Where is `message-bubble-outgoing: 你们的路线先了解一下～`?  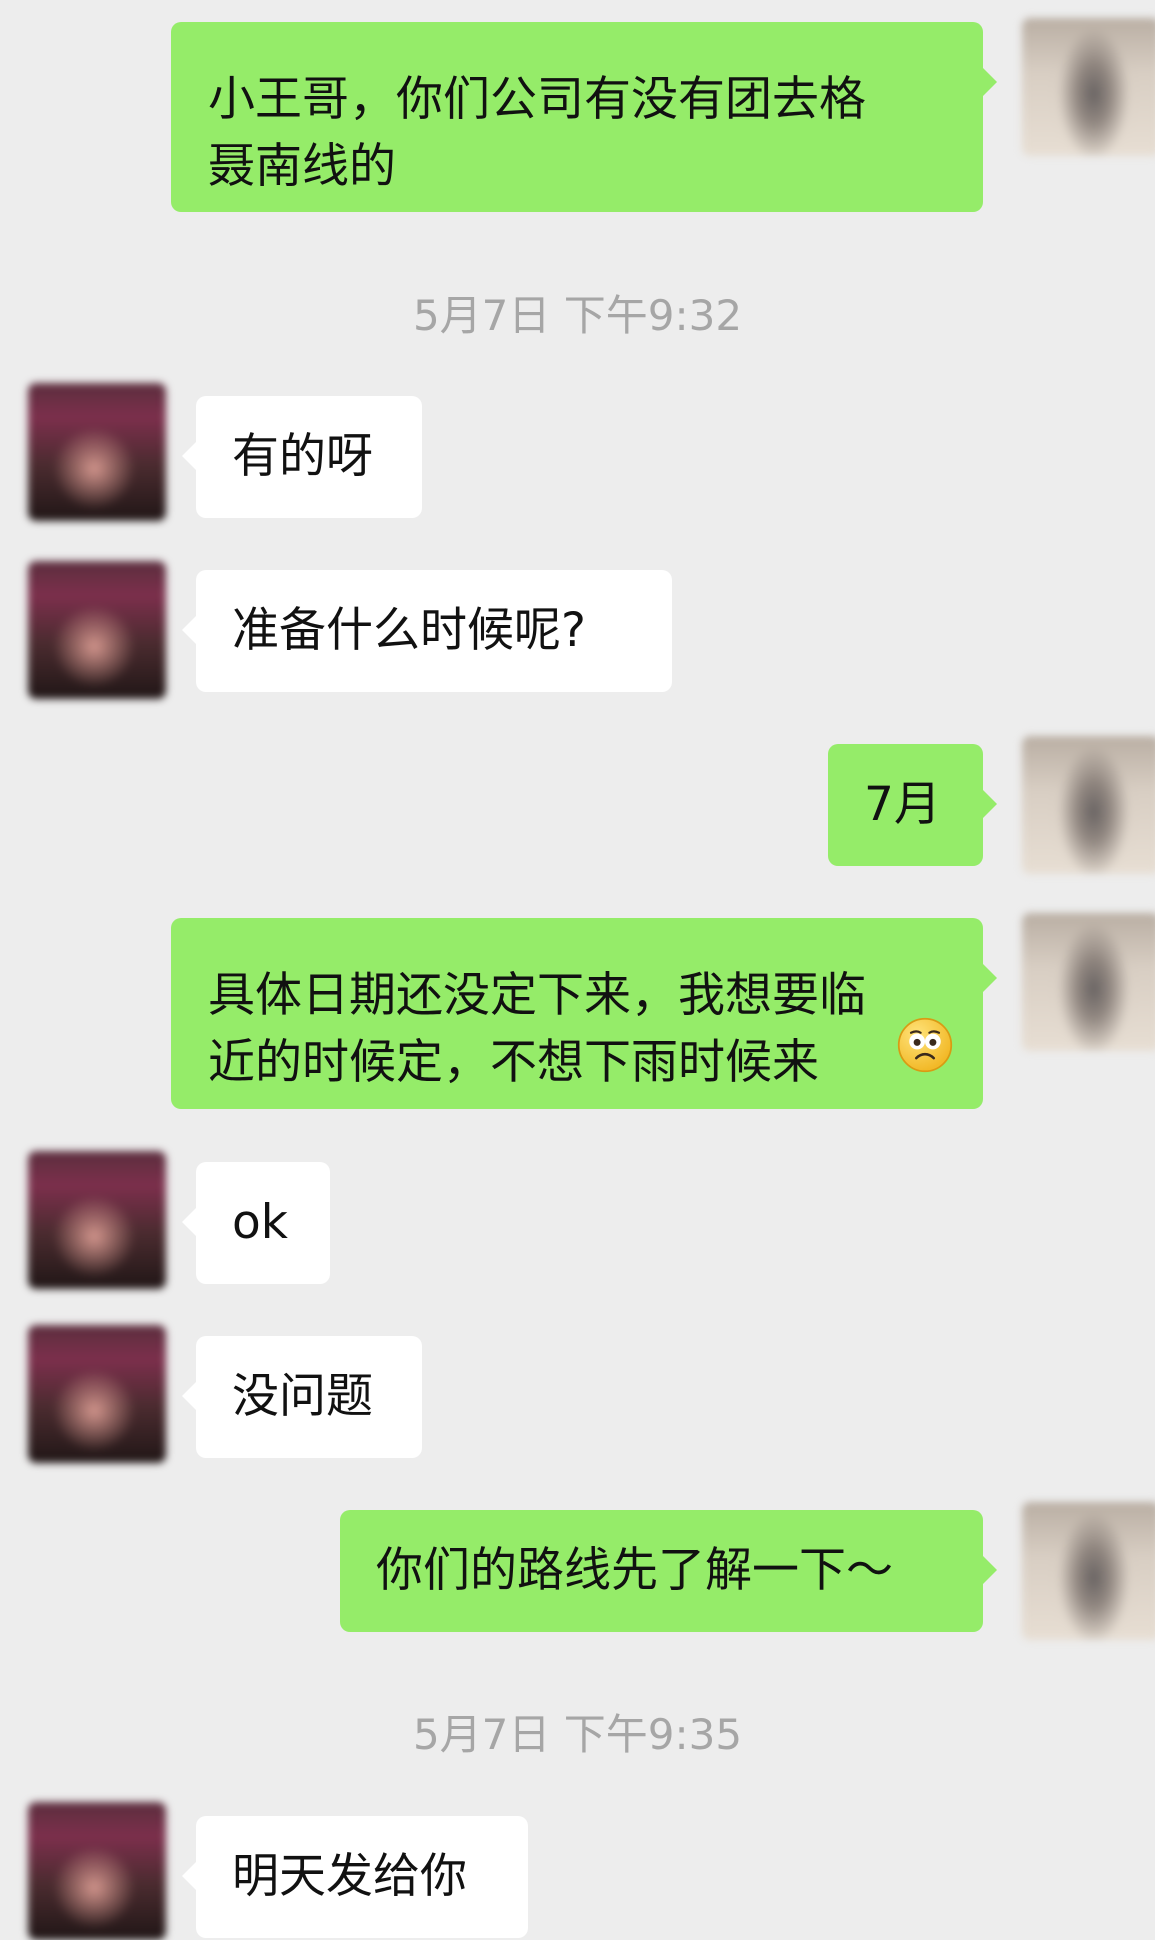 message-bubble-outgoing: 你们的路线先了解一下～ is located at coordinates (668, 1571).